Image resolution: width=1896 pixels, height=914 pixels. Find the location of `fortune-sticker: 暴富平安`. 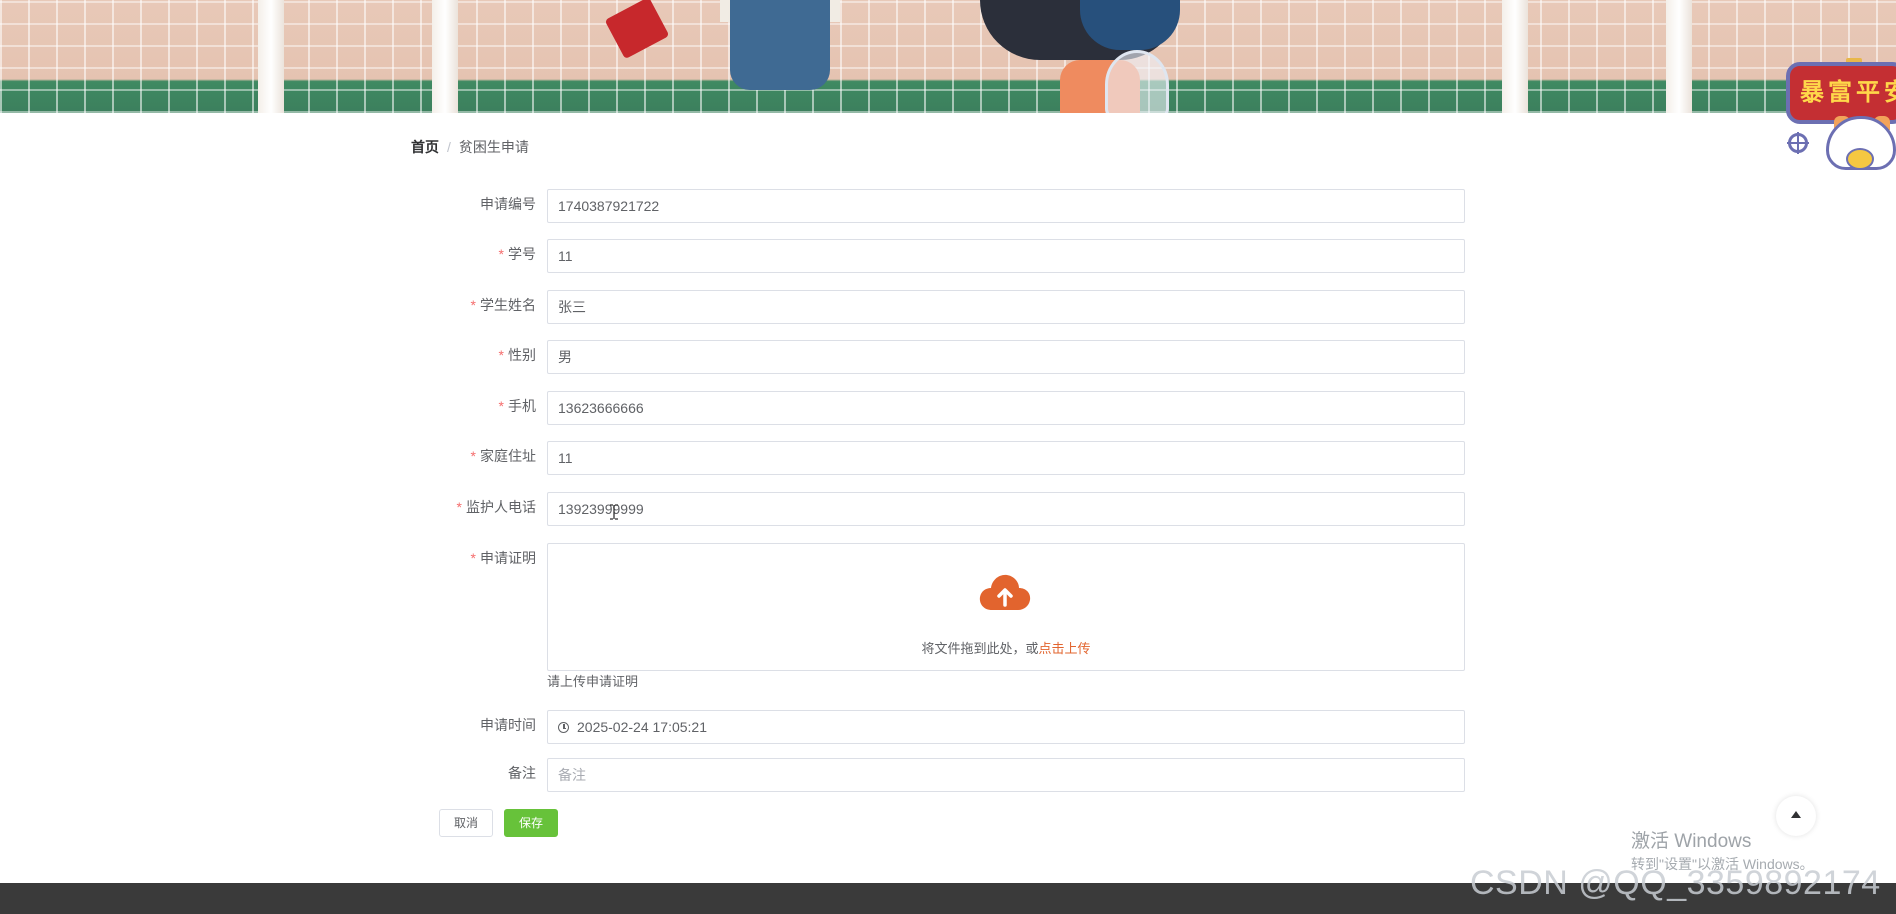

fortune-sticker: 暴富平安 is located at coordinates (1841, 93).